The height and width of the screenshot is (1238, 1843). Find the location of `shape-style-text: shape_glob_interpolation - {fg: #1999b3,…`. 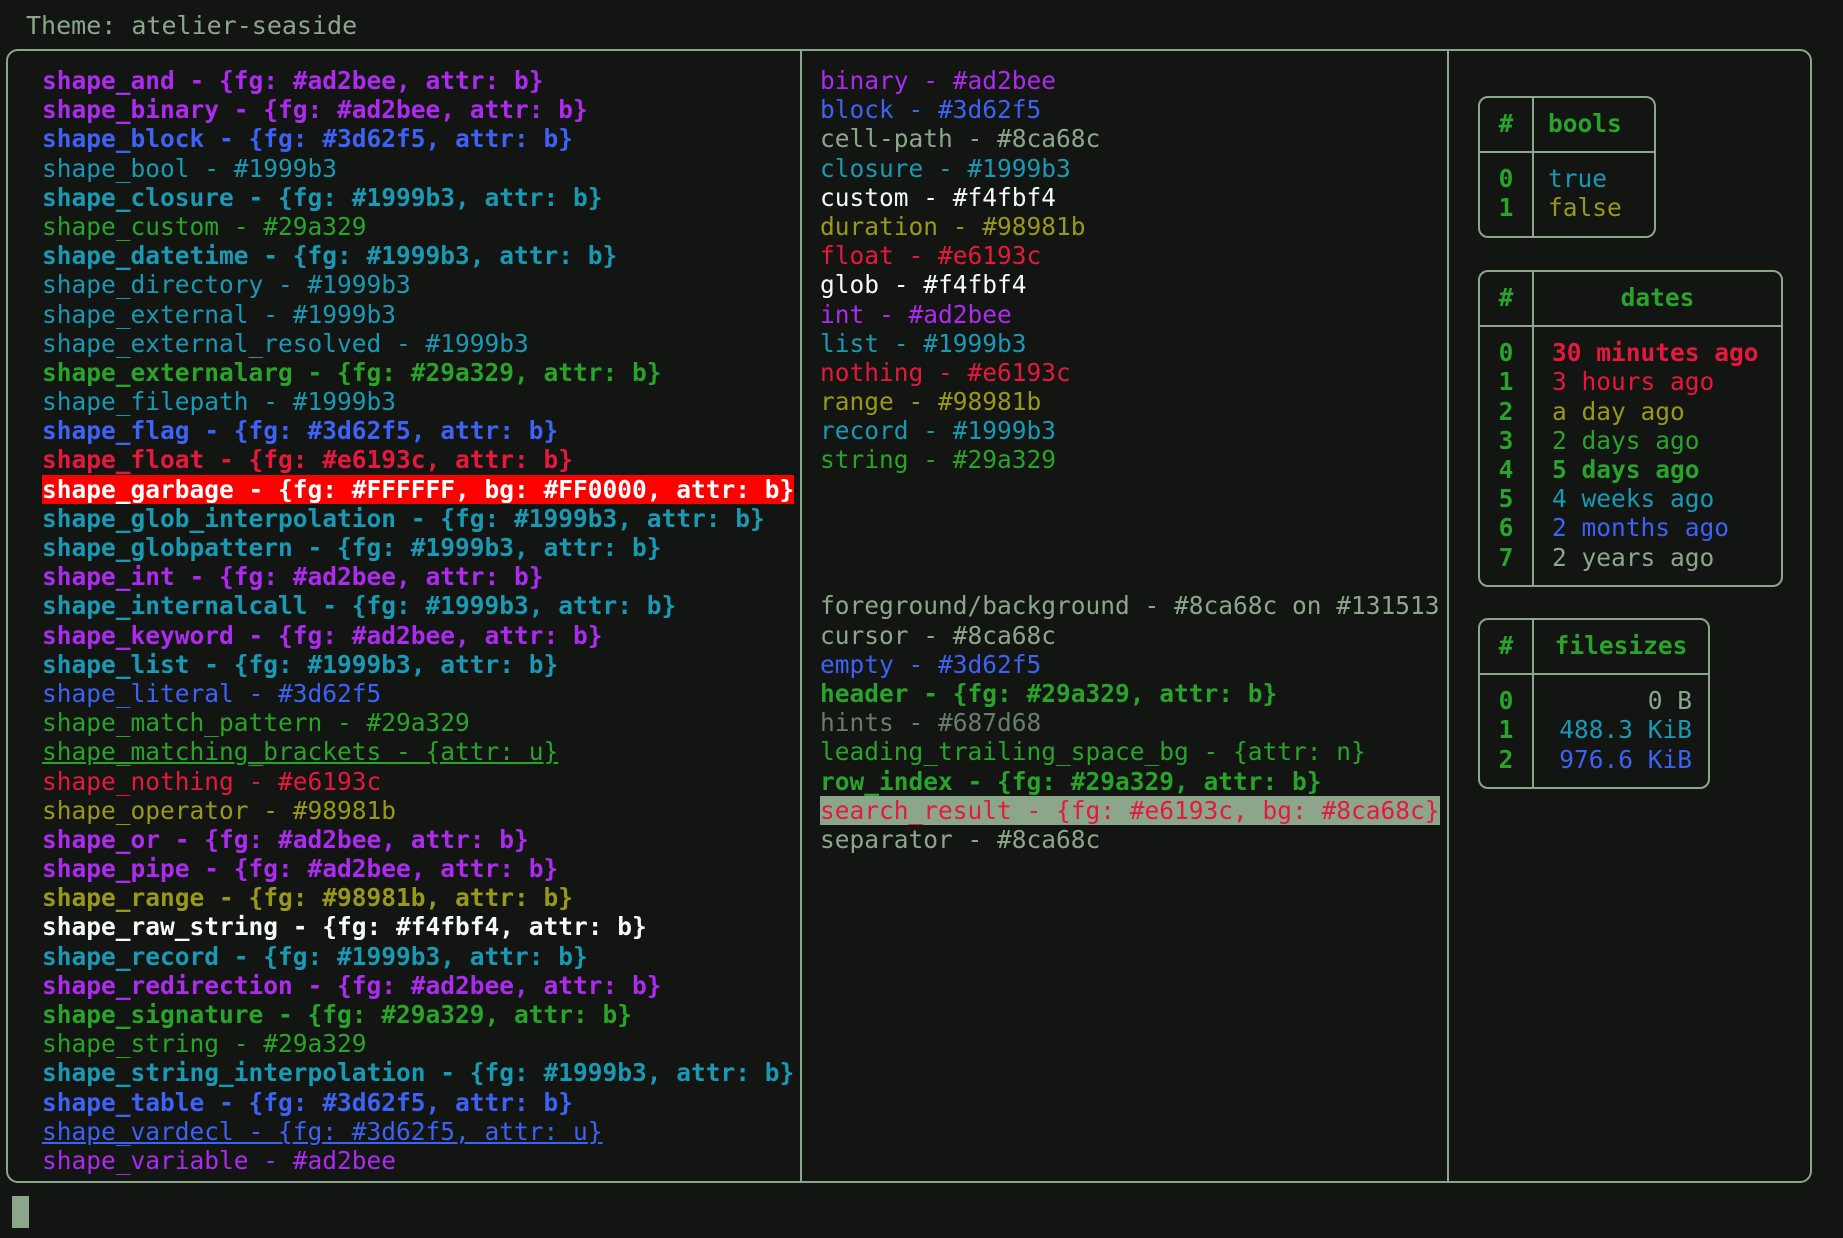

shape-style-text: shape_glob_interpolation - {fg: #1999b3,… is located at coordinates (403, 518).